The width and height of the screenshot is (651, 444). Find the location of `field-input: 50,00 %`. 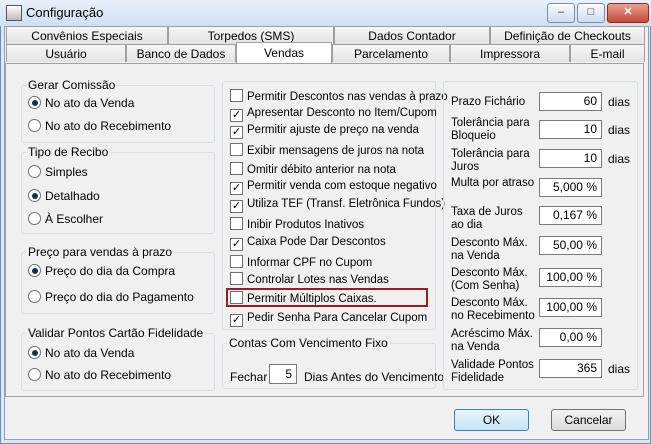

field-input: 50,00 % is located at coordinates (570, 245).